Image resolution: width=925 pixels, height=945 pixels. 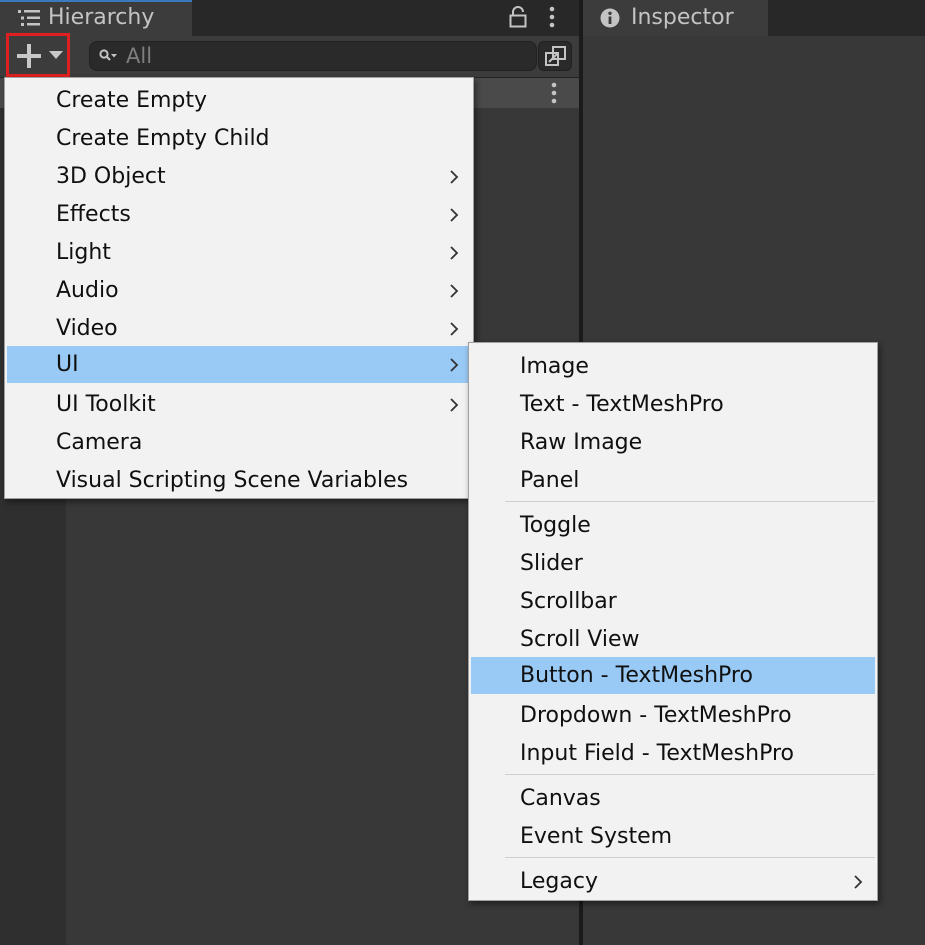 What do you see at coordinates (239, 101) in the screenshot?
I see `menu-item-create-empty: Create Empty` at bounding box center [239, 101].